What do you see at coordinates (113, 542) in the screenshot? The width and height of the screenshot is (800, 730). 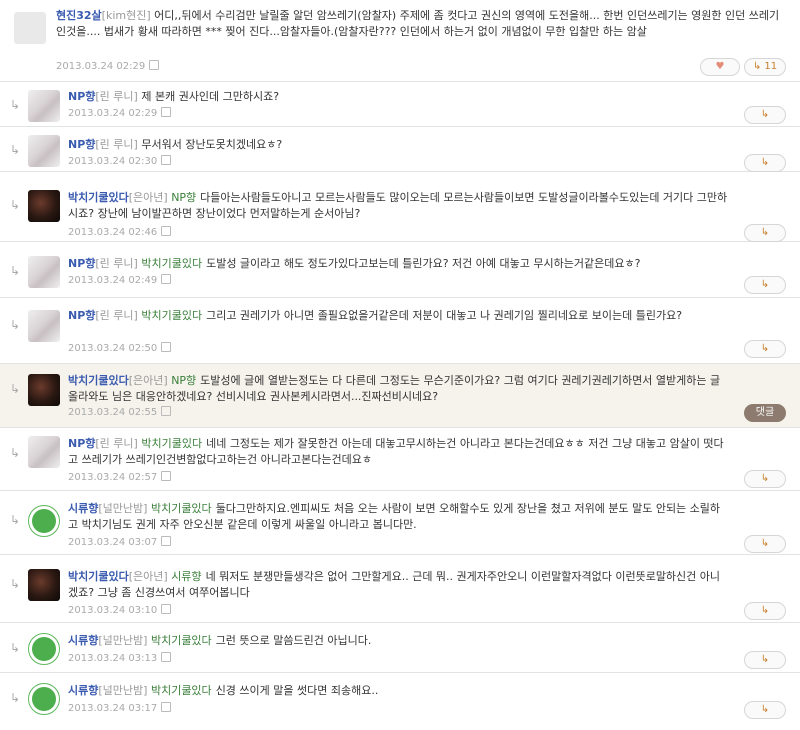 I see `comment-time: 2013.03.24 03:07` at bounding box center [113, 542].